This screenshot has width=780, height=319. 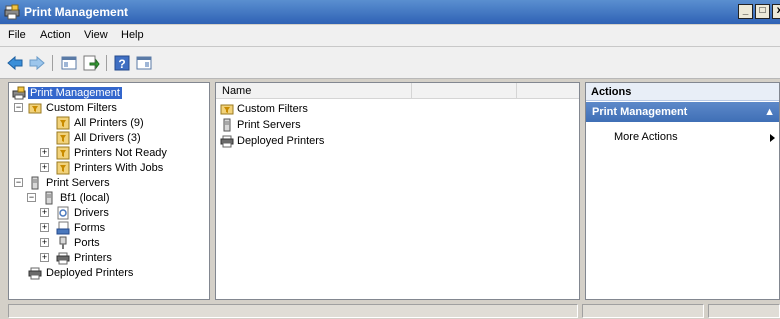 I want to click on forms-icon, so click(x=63, y=228).